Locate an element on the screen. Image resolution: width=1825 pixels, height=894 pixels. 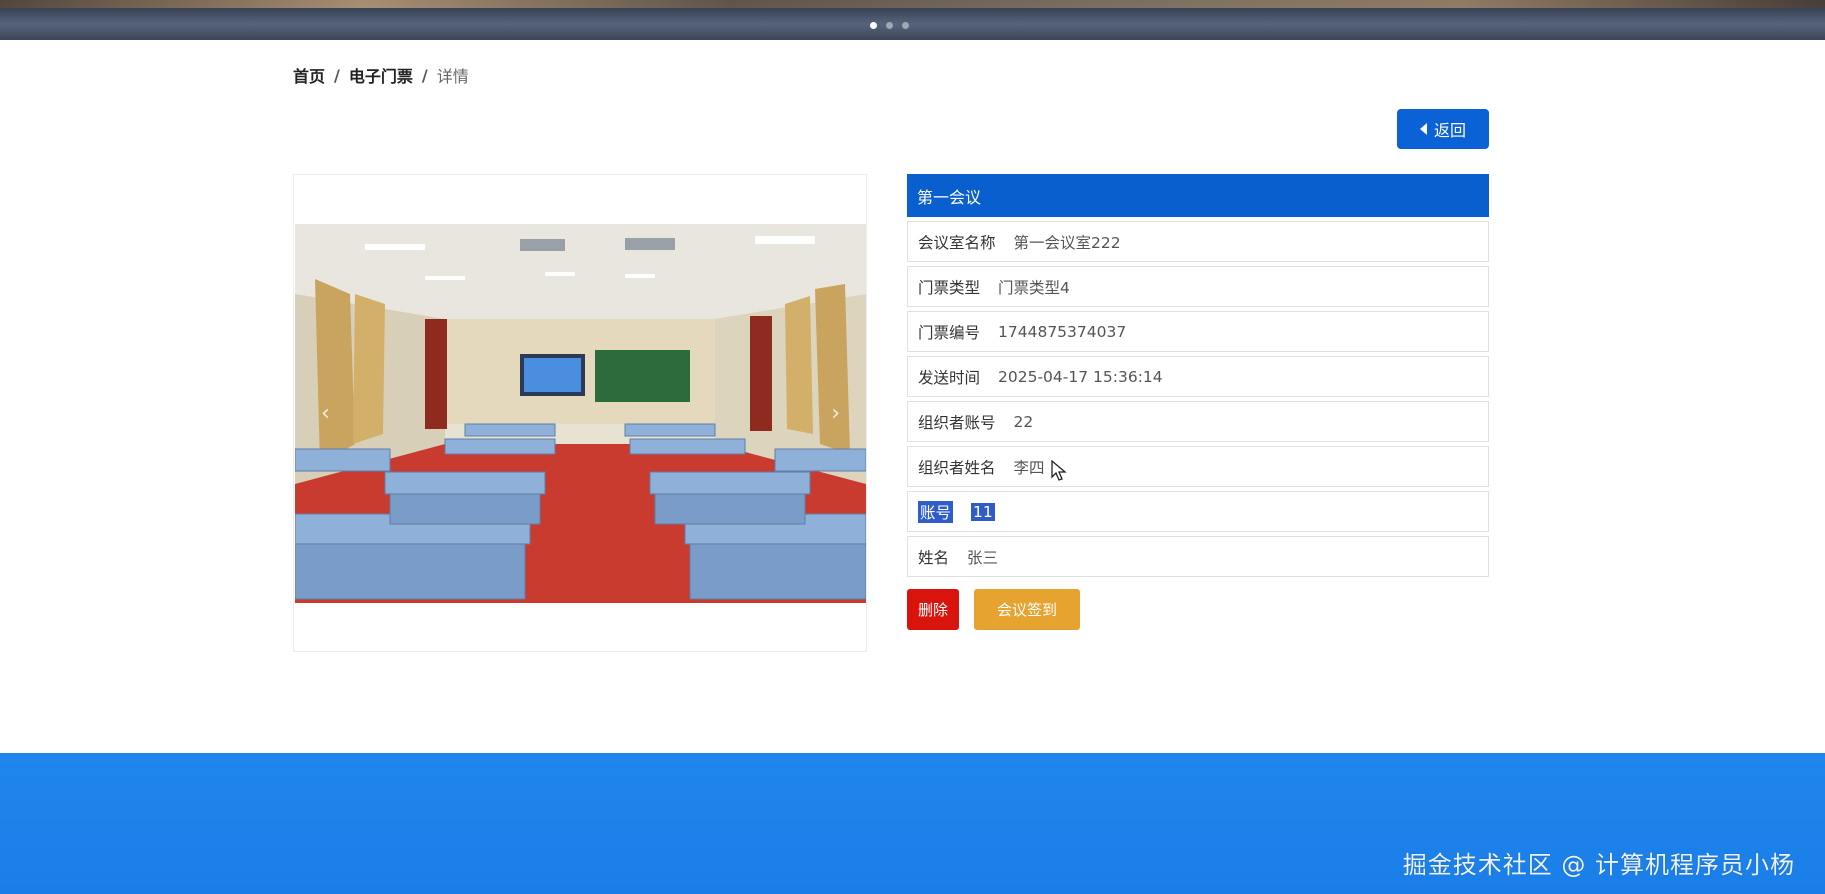
row-value: 第一会议室222 is located at coordinates (1067, 242).